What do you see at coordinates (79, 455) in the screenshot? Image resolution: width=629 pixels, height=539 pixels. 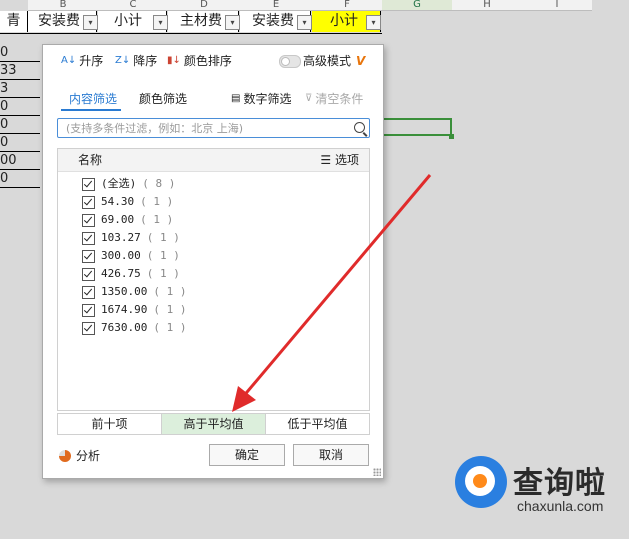 I see `analysis-button: 分析` at bounding box center [79, 455].